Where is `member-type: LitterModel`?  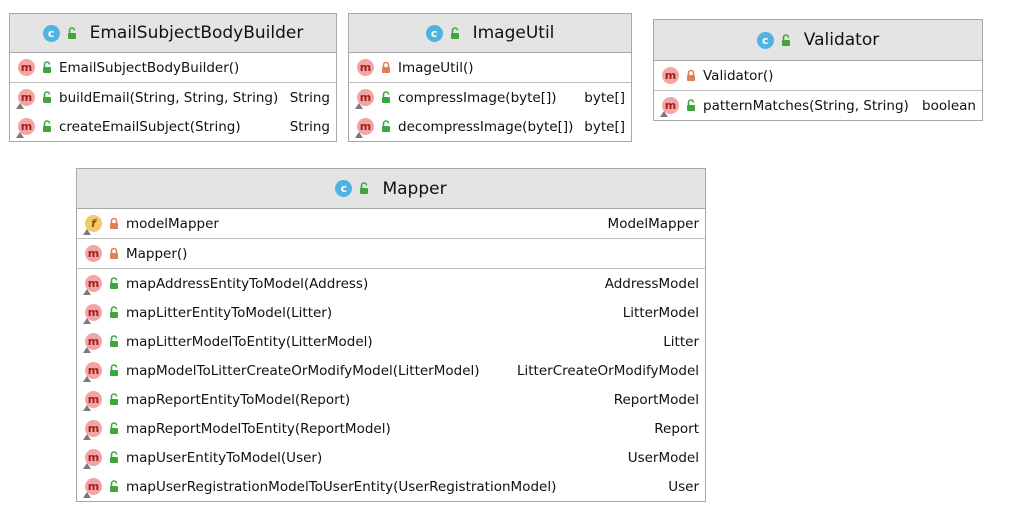
member-type: LitterModel is located at coordinates (660, 312).